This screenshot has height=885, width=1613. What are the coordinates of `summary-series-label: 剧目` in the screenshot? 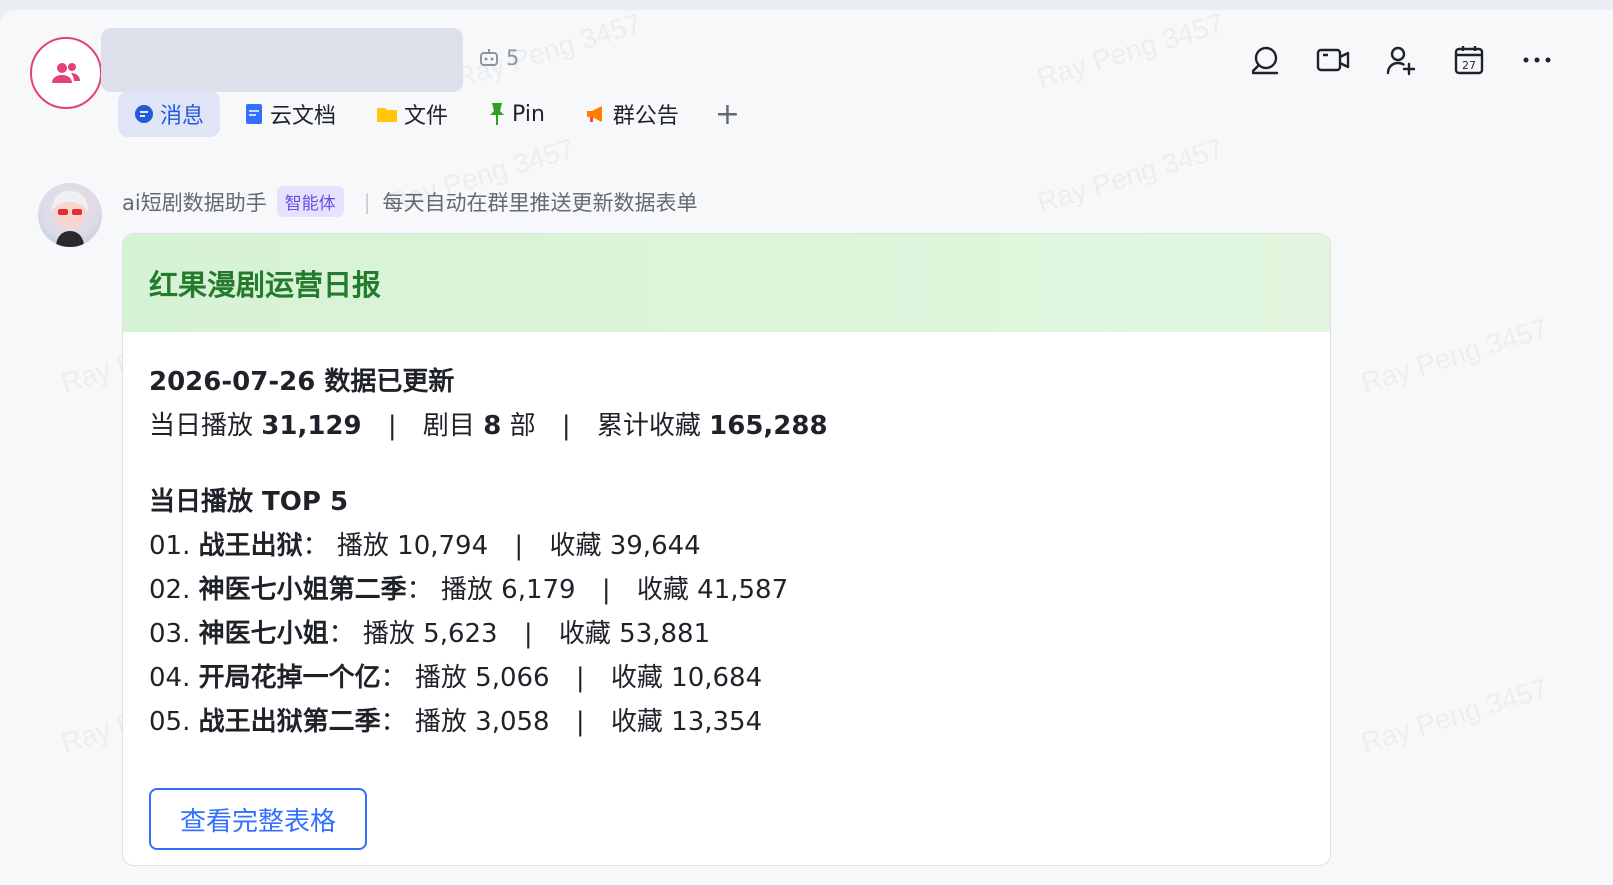 It's located at (448, 426).